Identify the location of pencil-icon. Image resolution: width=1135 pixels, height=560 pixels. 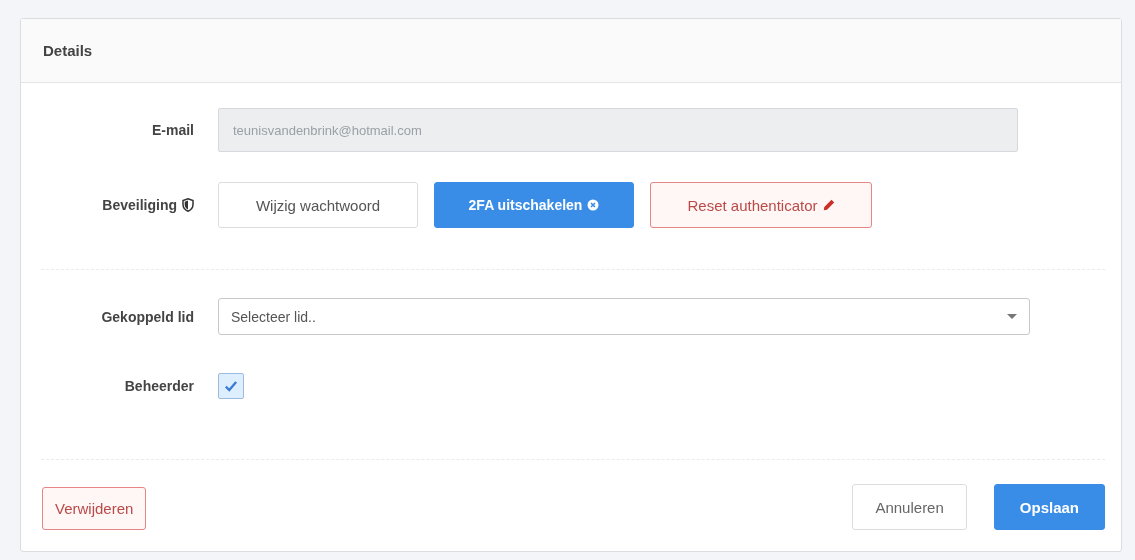
(828, 205).